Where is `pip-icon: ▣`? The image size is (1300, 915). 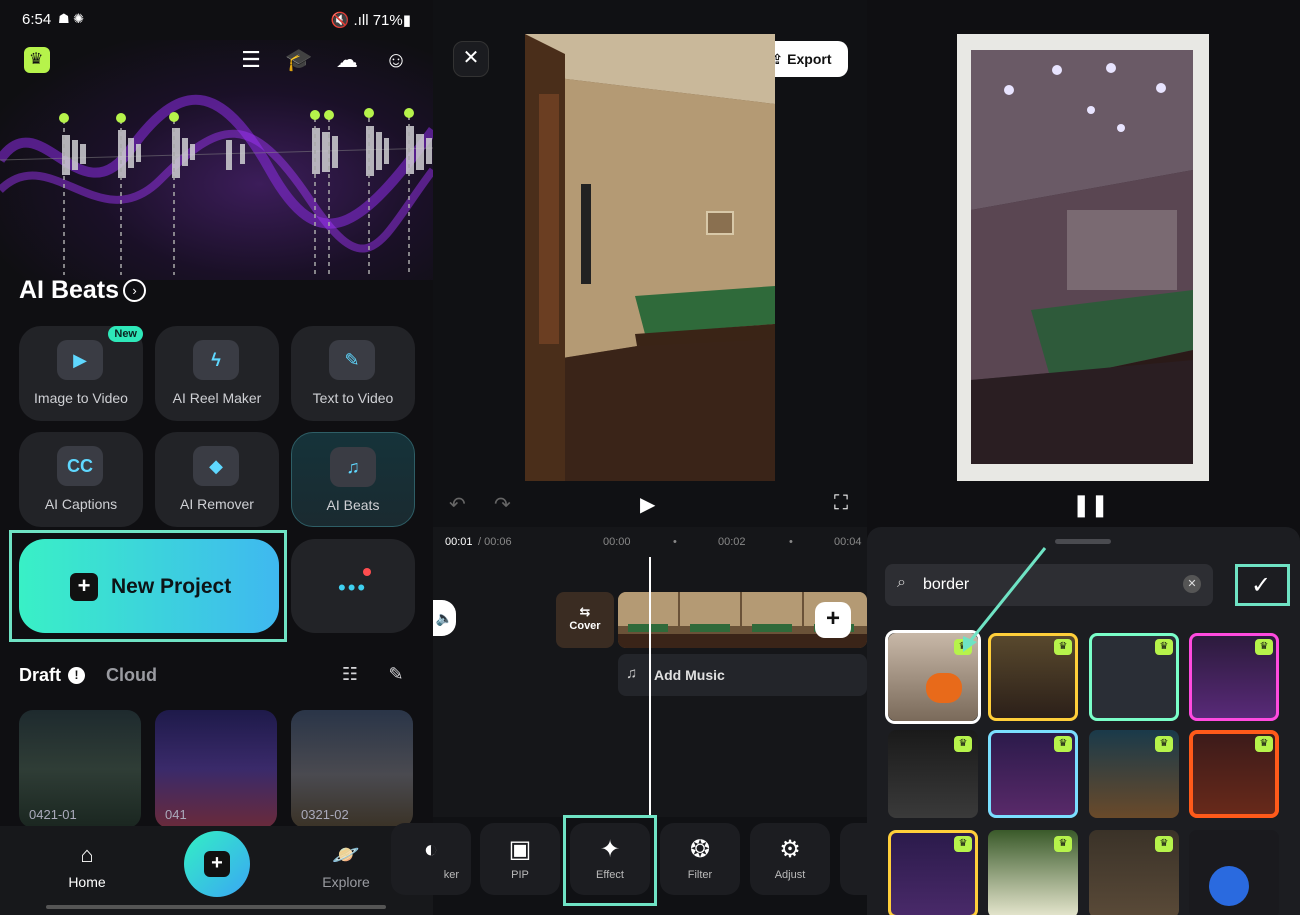
pip-icon: ▣ is located at coordinates (520, 849).